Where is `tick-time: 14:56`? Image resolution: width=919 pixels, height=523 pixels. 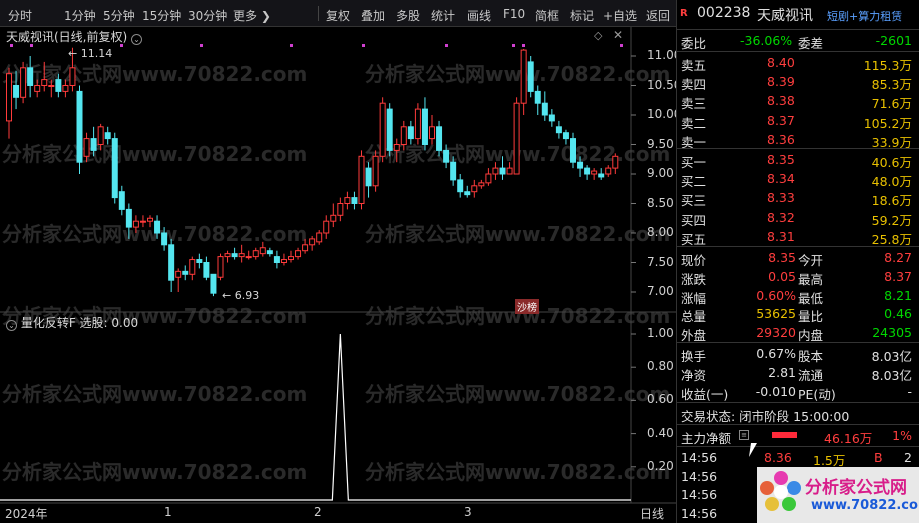
tick-time: 14:56 is located at coordinates (699, 476).